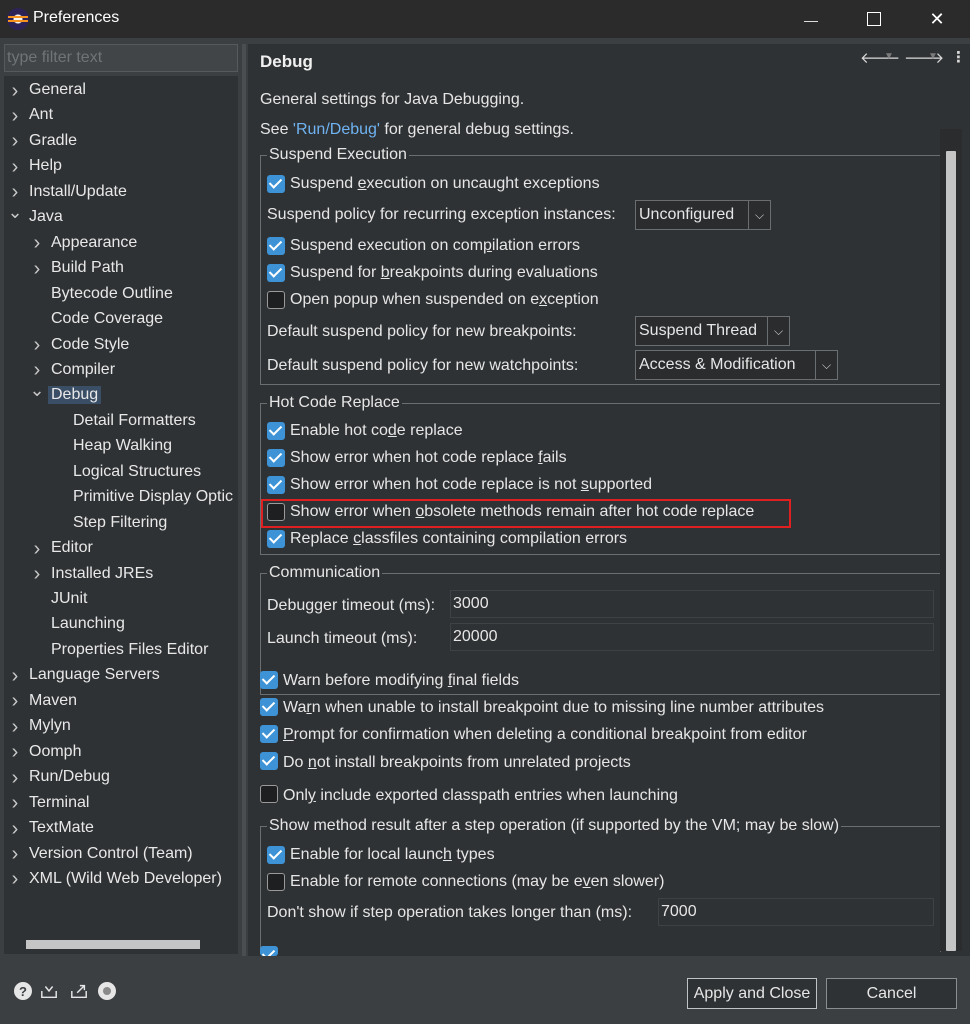 The image size is (970, 1024). I want to click on suspend-uncaught-checkbox, so click(276, 184).